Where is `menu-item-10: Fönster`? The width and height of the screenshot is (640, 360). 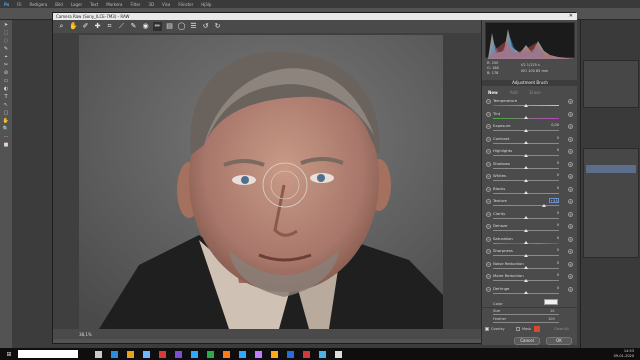
menu-item-10: Fönster is located at coordinates (185, 4).